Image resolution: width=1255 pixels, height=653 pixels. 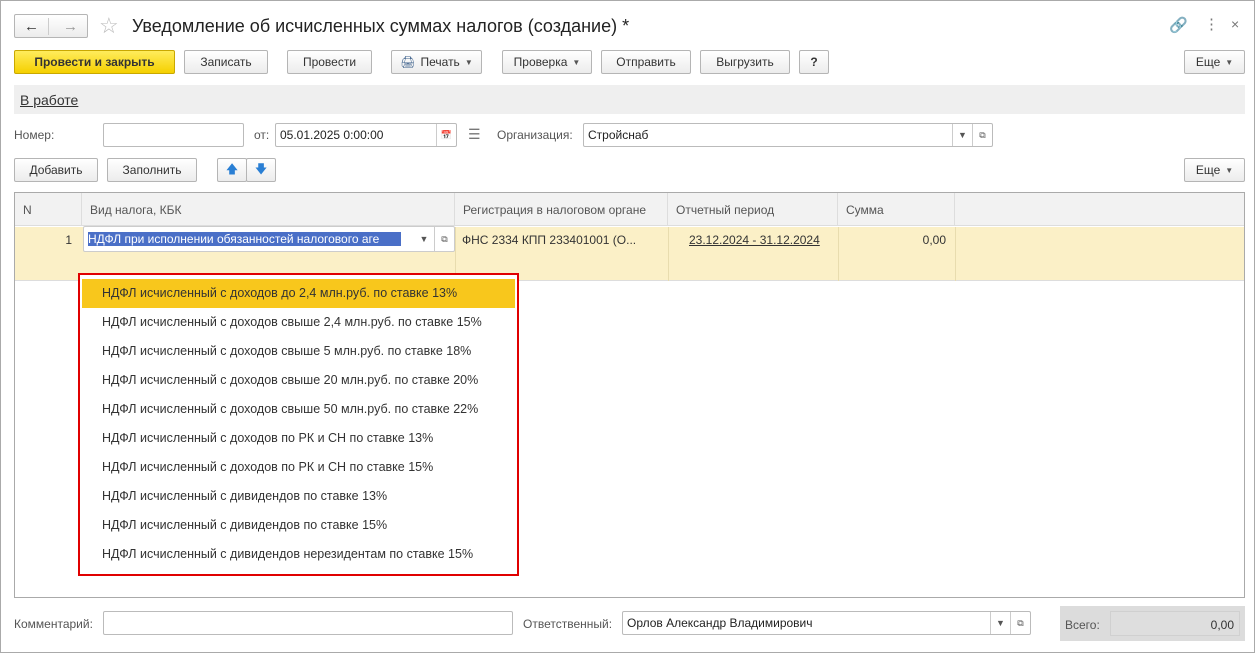 I want to click on sum-value: 0,00, so click(x=892, y=240).